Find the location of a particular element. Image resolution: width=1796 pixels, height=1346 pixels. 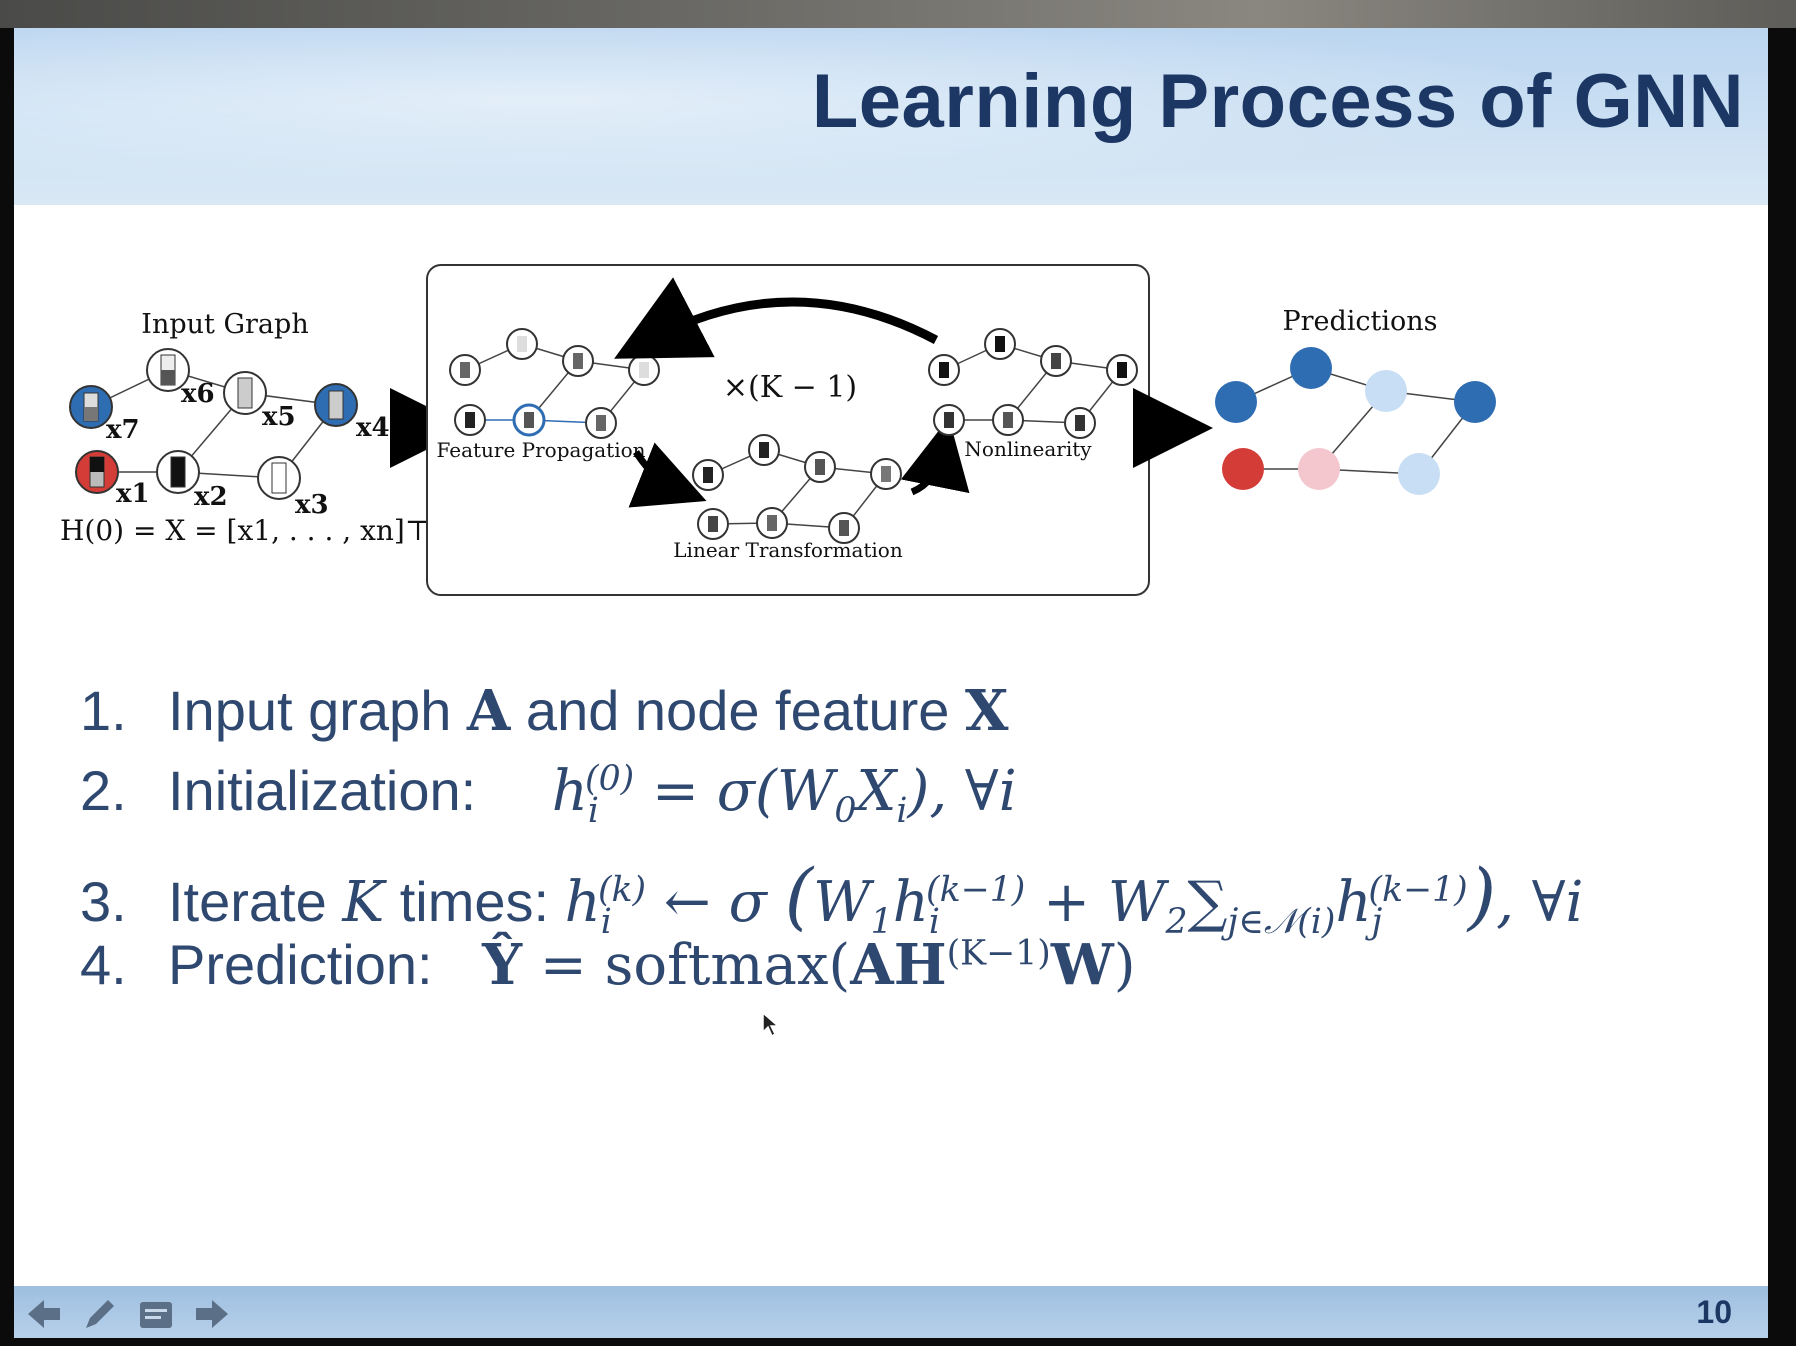

top-background-strip is located at coordinates (898, 14).